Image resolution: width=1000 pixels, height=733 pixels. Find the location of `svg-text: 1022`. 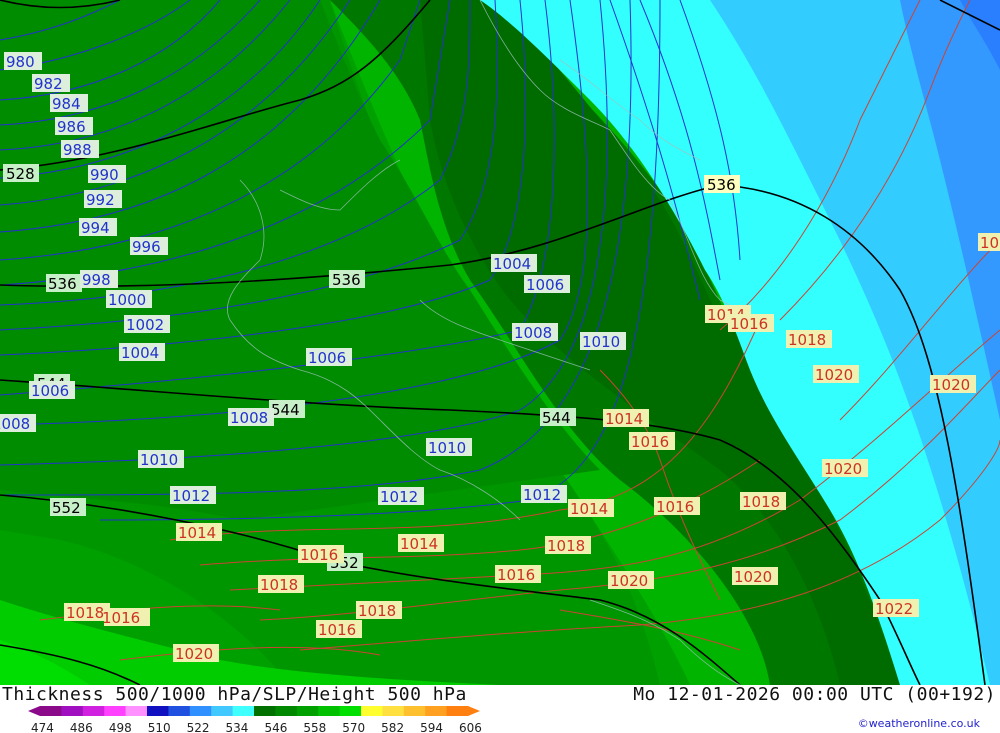

svg-text: 1022 is located at coordinates (894, 609).